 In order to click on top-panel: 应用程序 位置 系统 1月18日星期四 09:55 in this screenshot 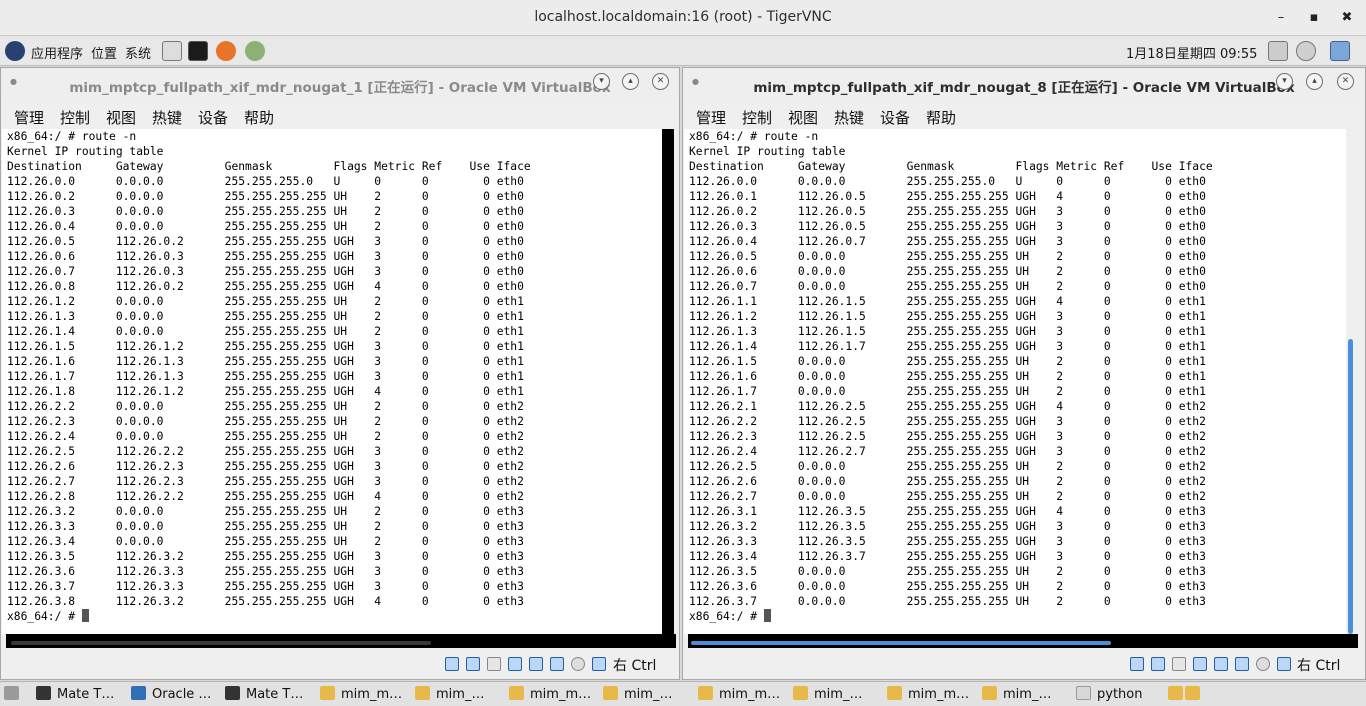, I will do `click(683, 51)`.